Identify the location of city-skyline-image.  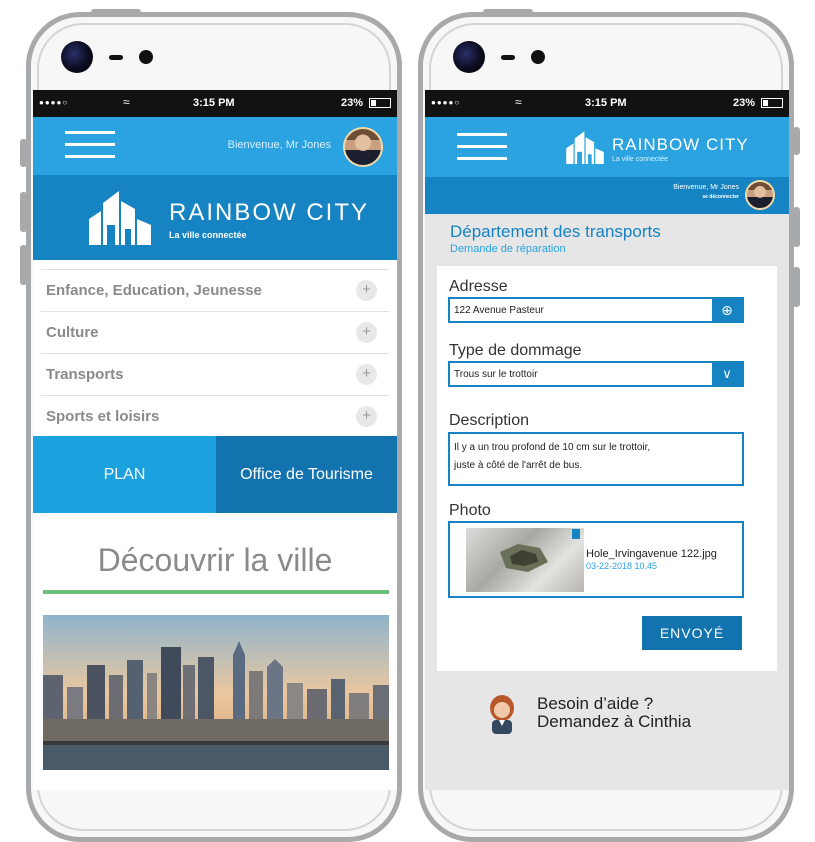
(216, 692).